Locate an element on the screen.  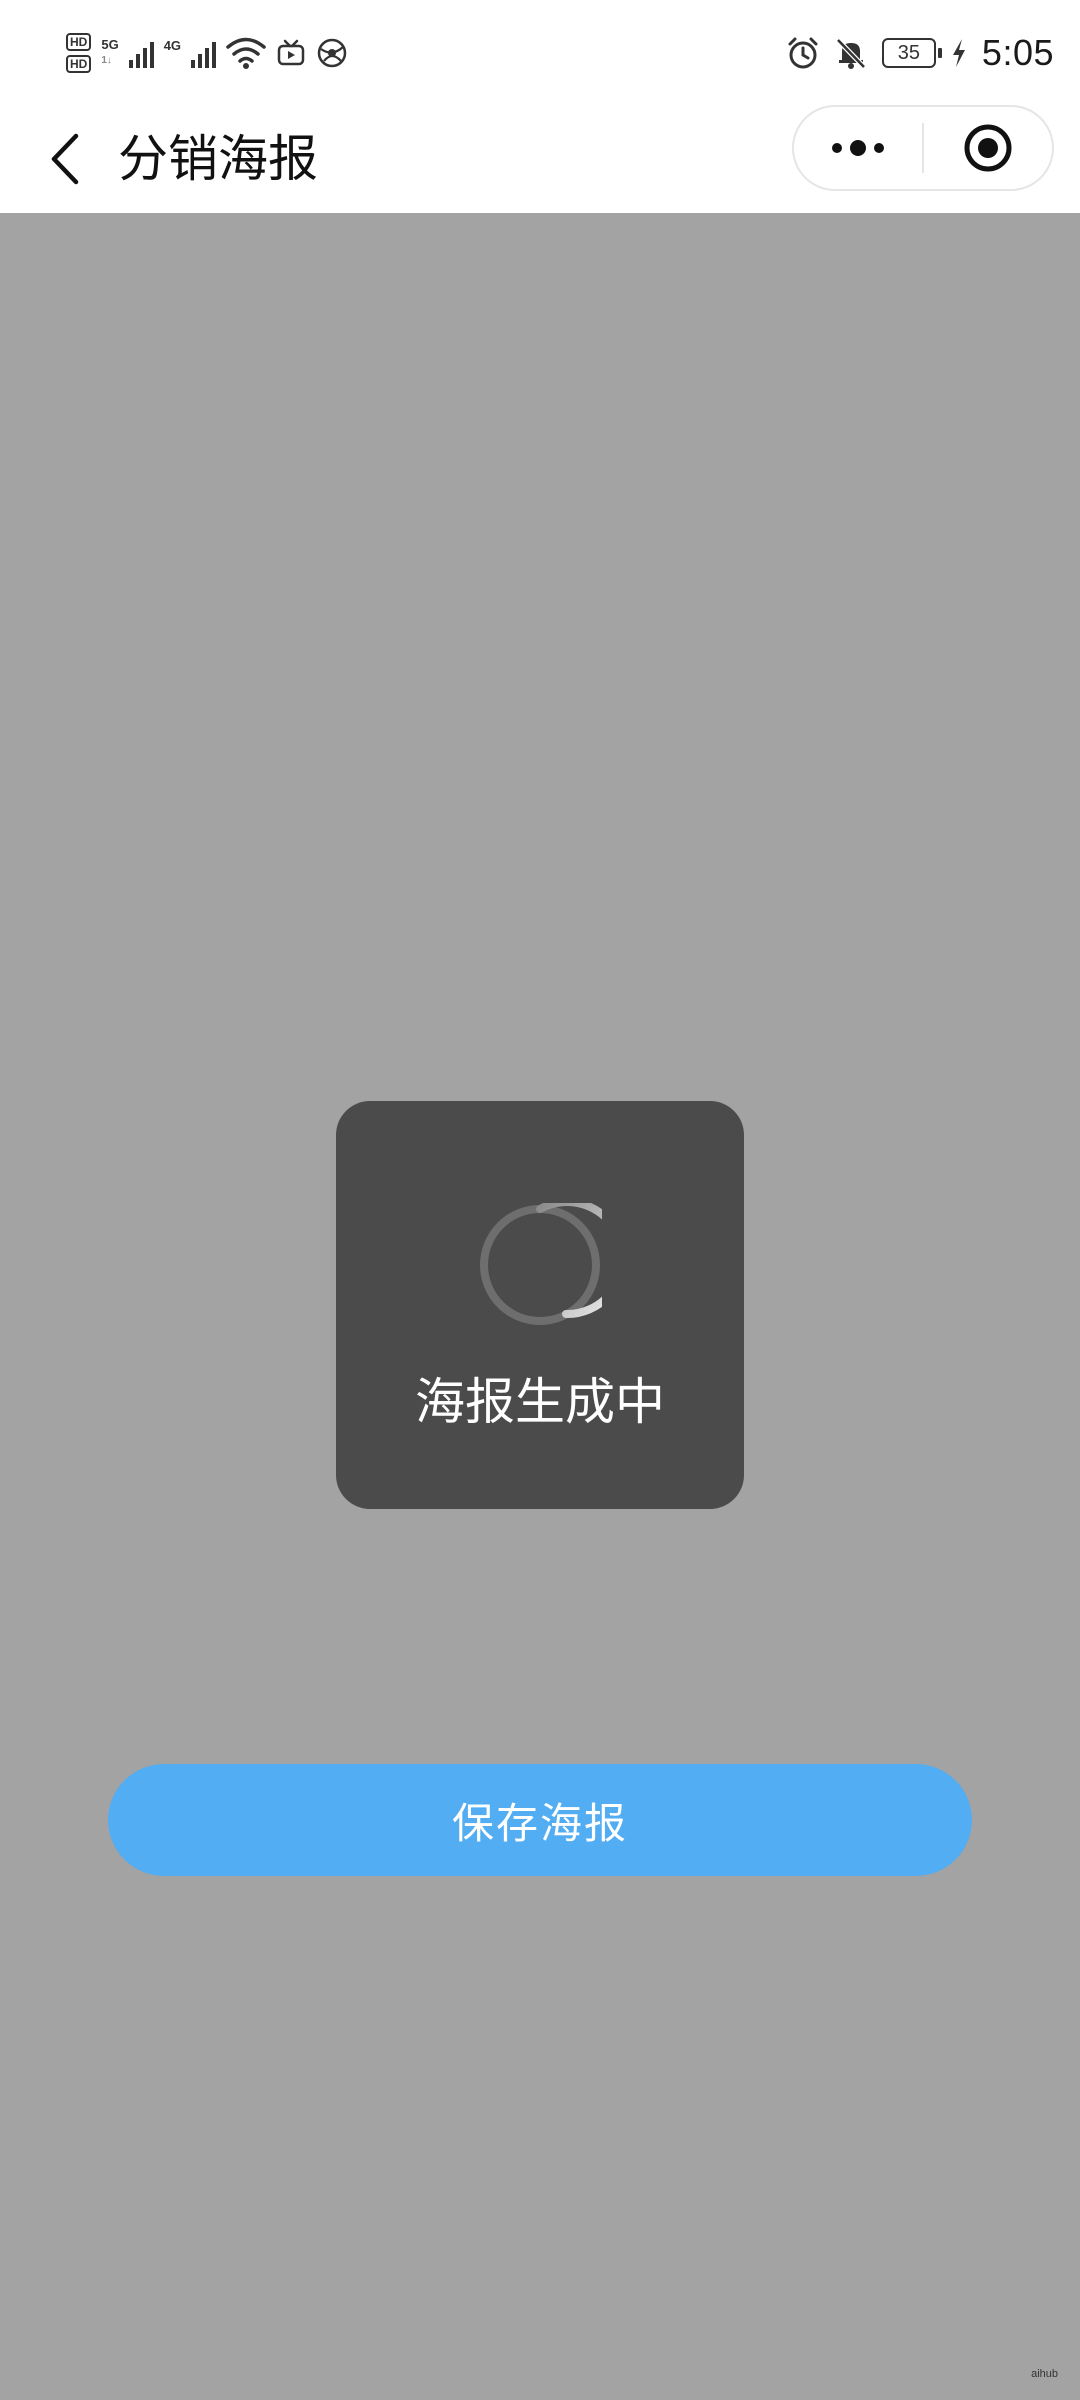
status-bar: HD HD 5G 1↓ 4G 35 5:05 is located at coordinates (540, 52).